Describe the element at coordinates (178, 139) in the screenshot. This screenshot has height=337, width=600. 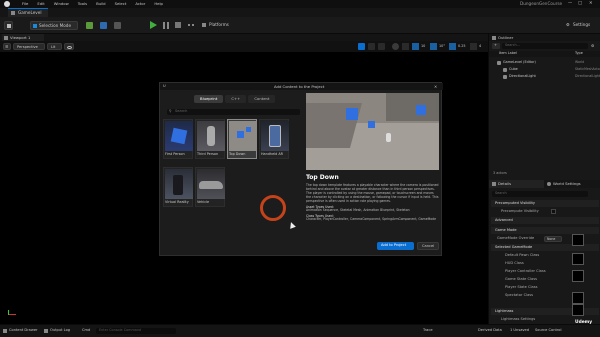
I see `template-first-person: First Person` at that location.